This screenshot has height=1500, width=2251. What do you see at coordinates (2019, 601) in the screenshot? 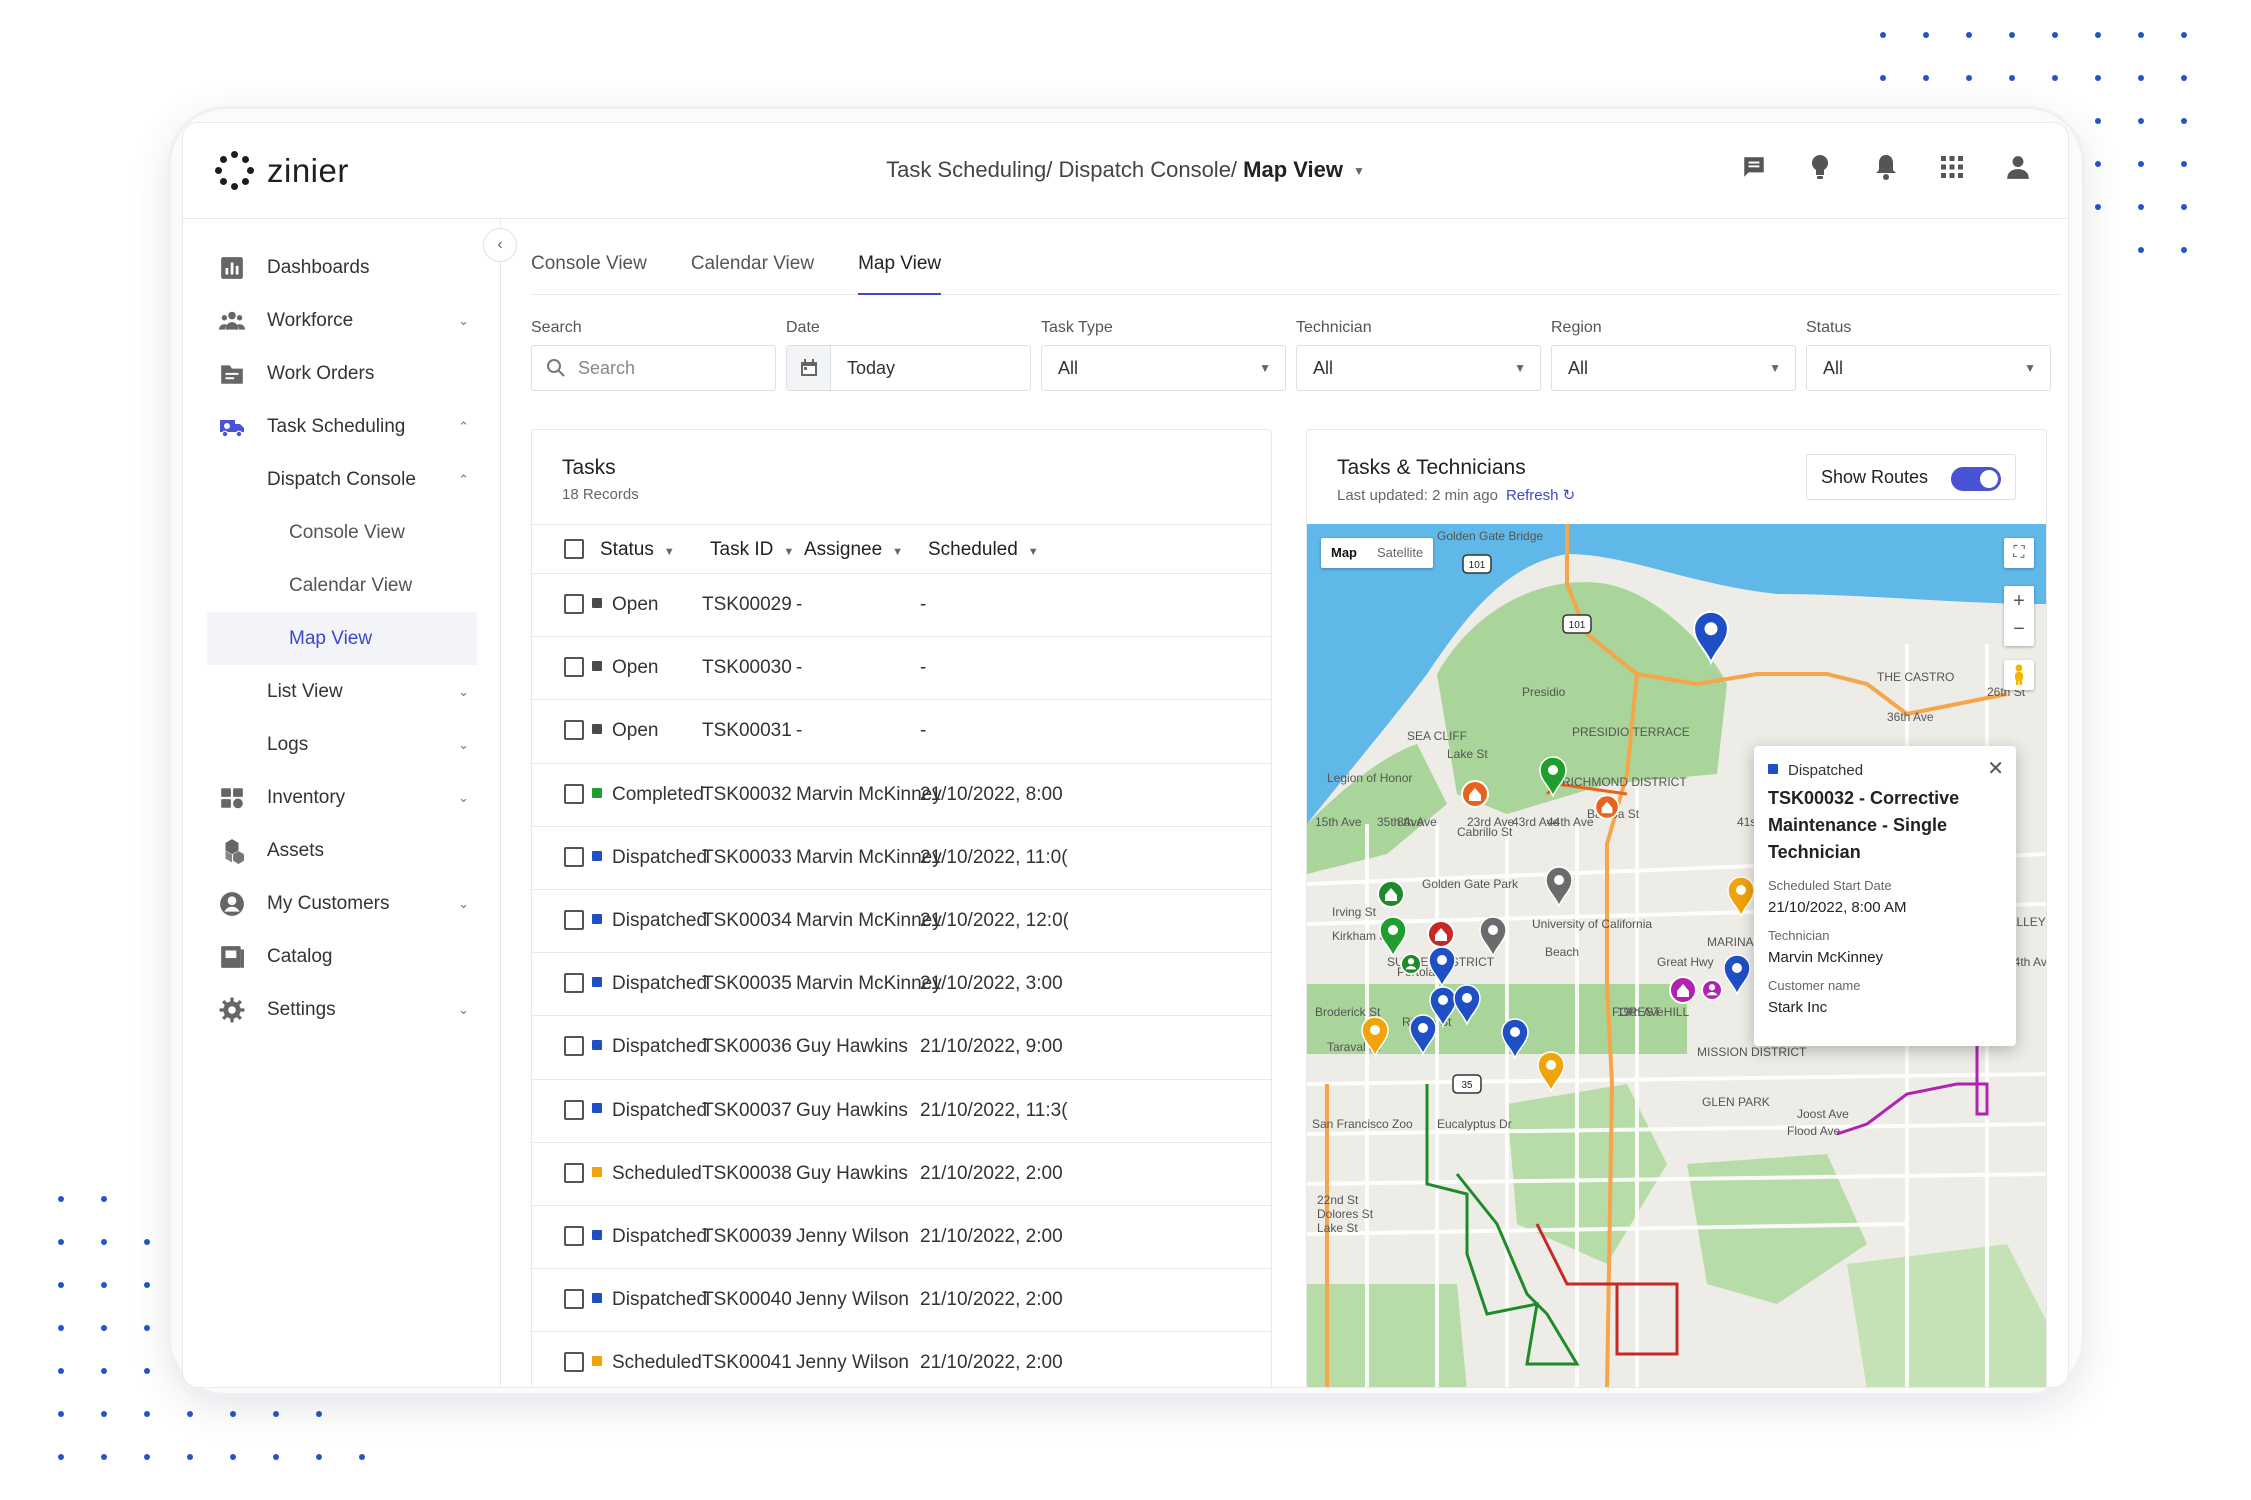
I see `zoom-in-button: +` at bounding box center [2019, 601].